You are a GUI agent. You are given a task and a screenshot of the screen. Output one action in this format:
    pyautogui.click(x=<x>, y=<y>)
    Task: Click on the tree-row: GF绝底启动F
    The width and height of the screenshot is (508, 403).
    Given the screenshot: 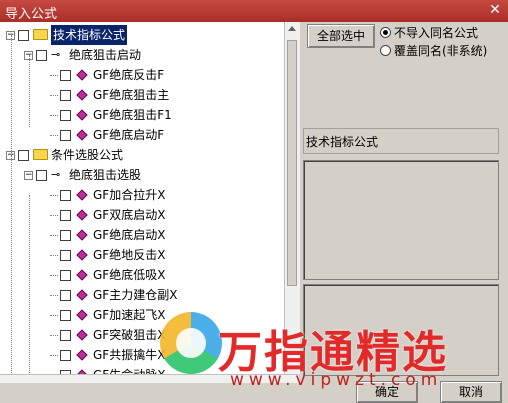 What is the action you would take?
    pyautogui.click(x=142, y=135)
    